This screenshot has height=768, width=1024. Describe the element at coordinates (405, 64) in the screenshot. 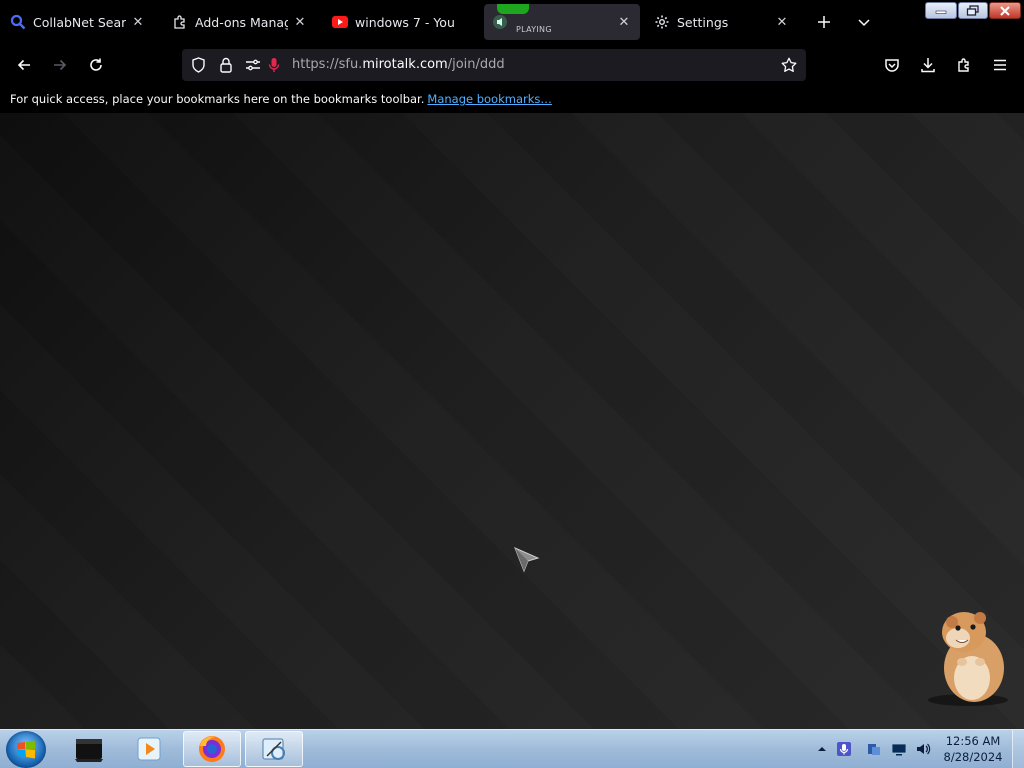

I see `url-domain: mirotalk.com` at that location.